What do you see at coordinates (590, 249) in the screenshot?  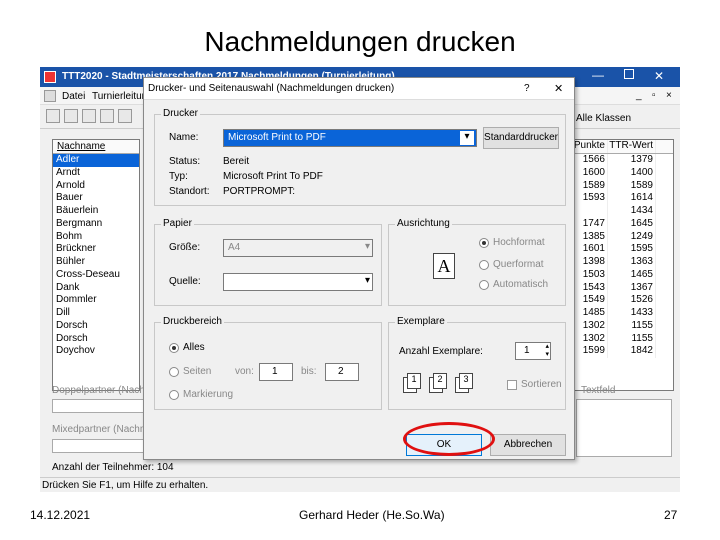 I see `grid-cell: 1601` at bounding box center [590, 249].